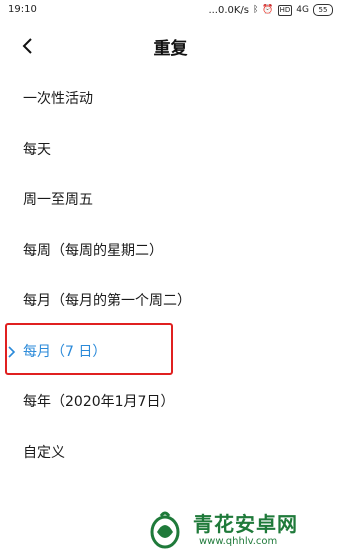  Describe the element at coordinates (58, 99) in the screenshot. I see `option-label: 一次性活动` at that location.